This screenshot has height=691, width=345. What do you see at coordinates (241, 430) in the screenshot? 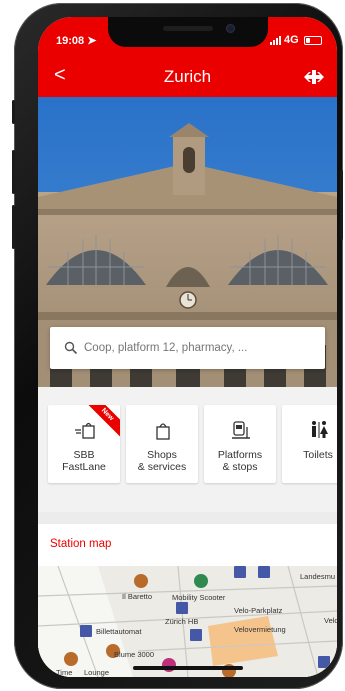
I see `train-platform-icon` at bounding box center [241, 430].